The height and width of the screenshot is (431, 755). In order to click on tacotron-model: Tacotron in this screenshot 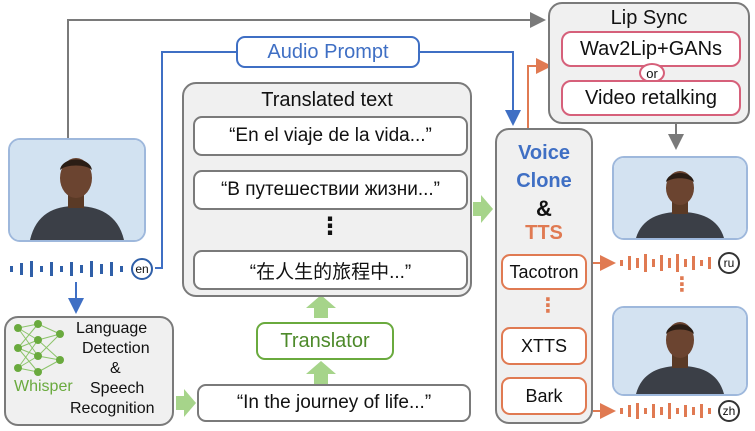, I will do `click(544, 272)`.